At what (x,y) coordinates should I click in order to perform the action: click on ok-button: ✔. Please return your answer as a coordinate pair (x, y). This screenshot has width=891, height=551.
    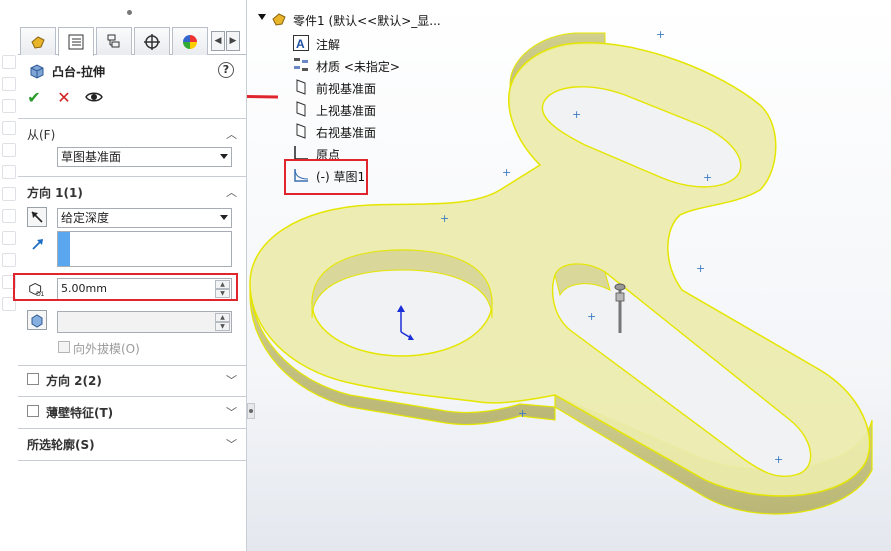
    Looking at the image, I should click on (34, 97).